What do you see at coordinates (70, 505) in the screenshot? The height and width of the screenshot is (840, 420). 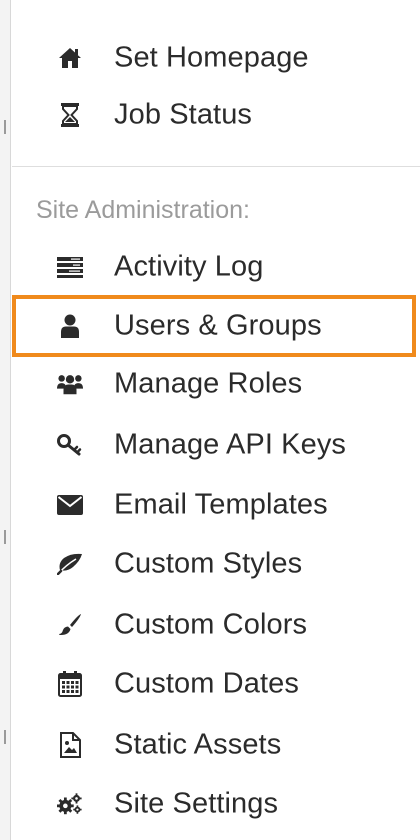 I see `envelope-icon` at bounding box center [70, 505].